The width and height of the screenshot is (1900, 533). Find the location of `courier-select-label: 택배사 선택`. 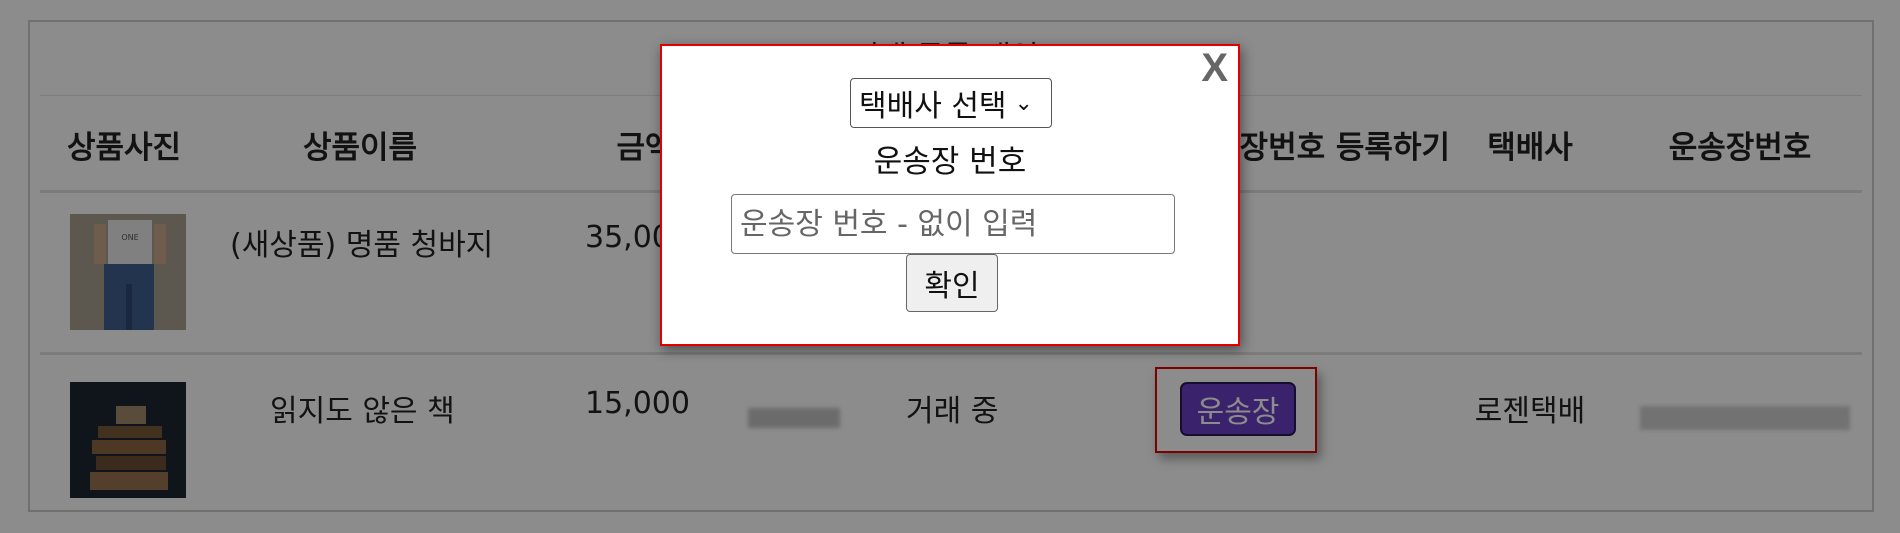

courier-select-label: 택배사 선택 is located at coordinates (933, 106).